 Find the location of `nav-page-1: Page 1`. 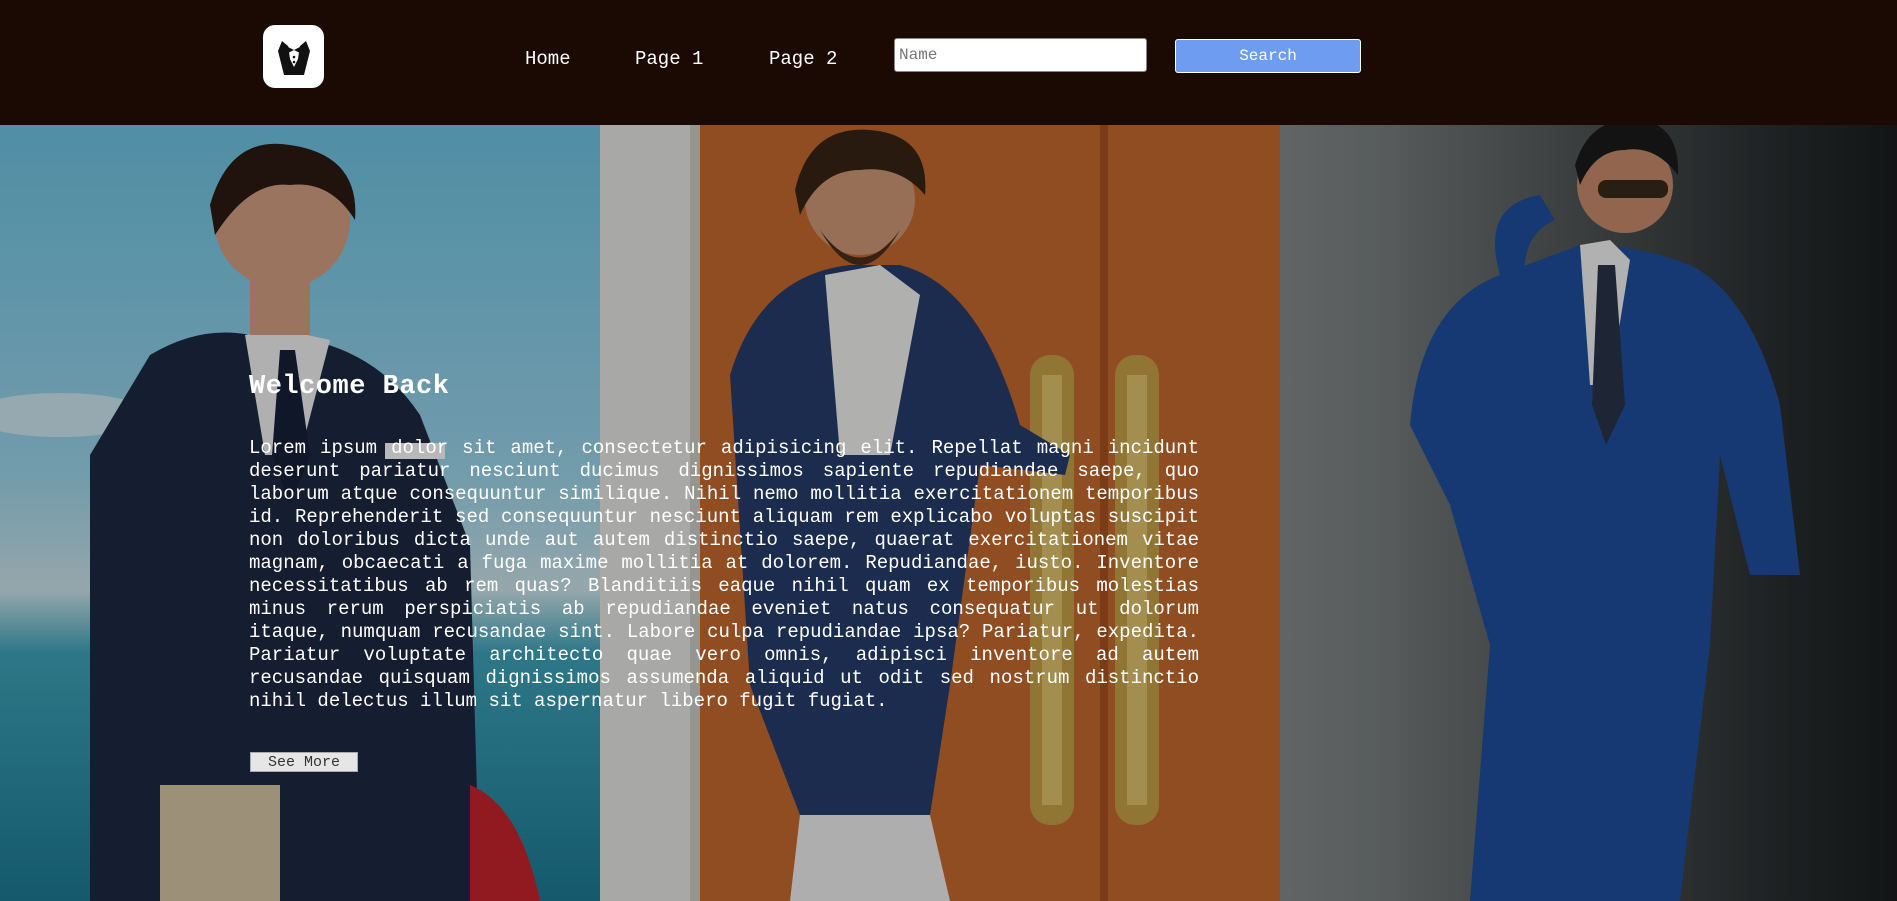

nav-page-1: Page 1 is located at coordinates (669, 59).